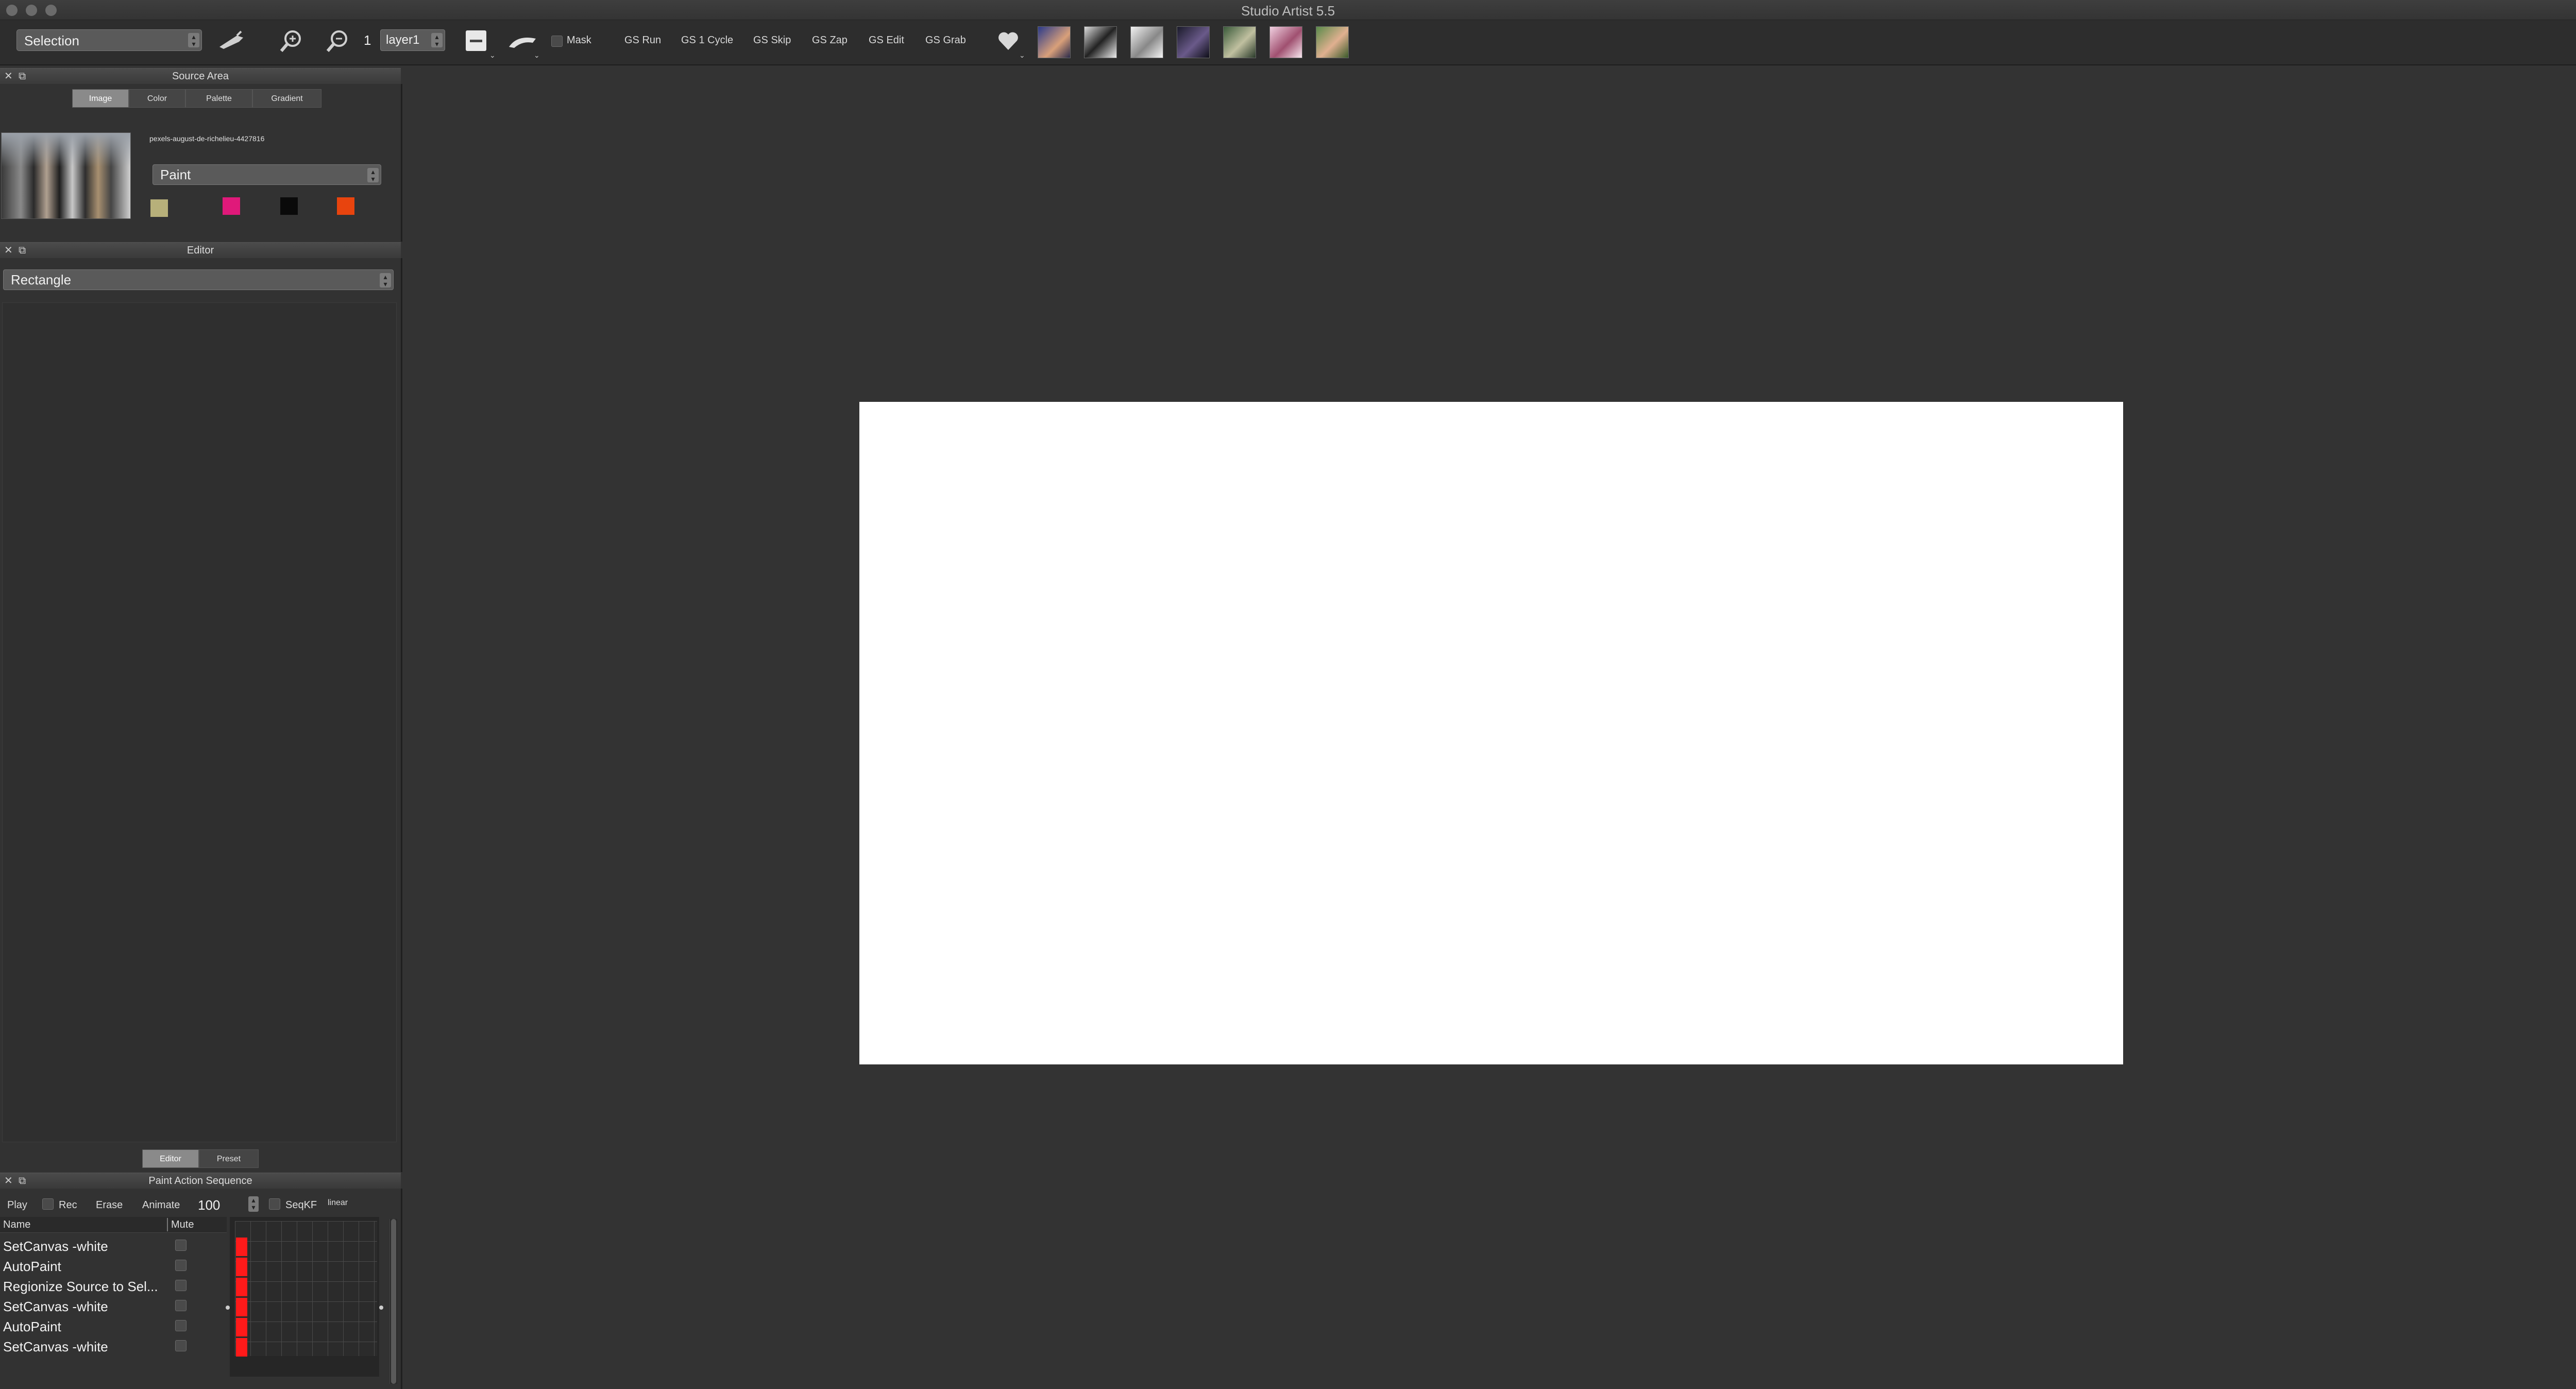 This screenshot has height=1389, width=2576. I want to click on paint-action-sequence-header: ✕ ⧉ Paint Action Sequence, so click(200, 1181).